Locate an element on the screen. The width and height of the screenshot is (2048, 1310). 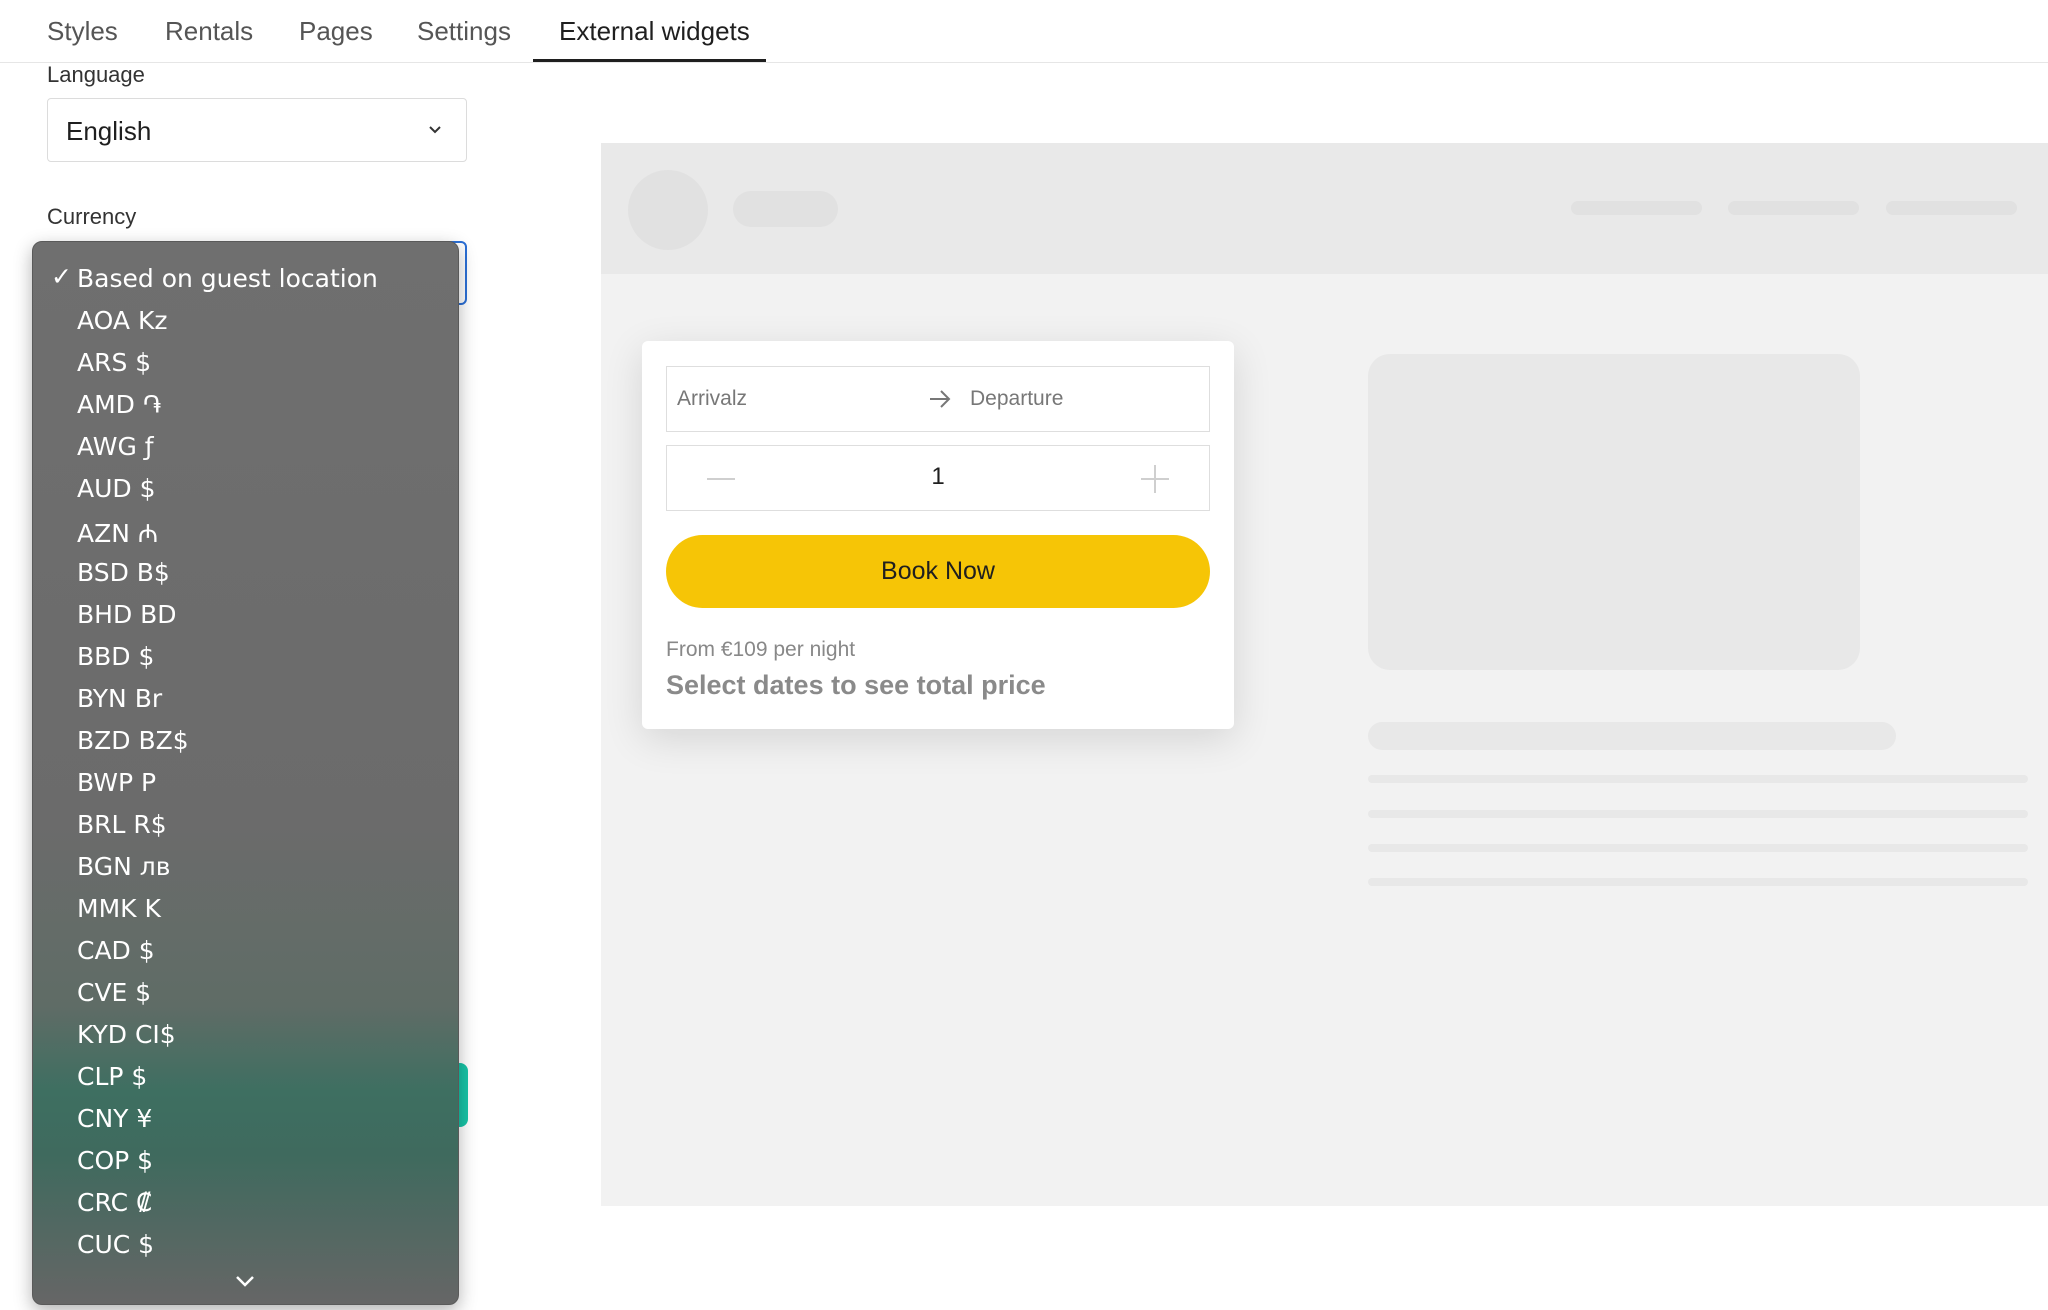
active-tab-indicator is located at coordinates (649, 60).